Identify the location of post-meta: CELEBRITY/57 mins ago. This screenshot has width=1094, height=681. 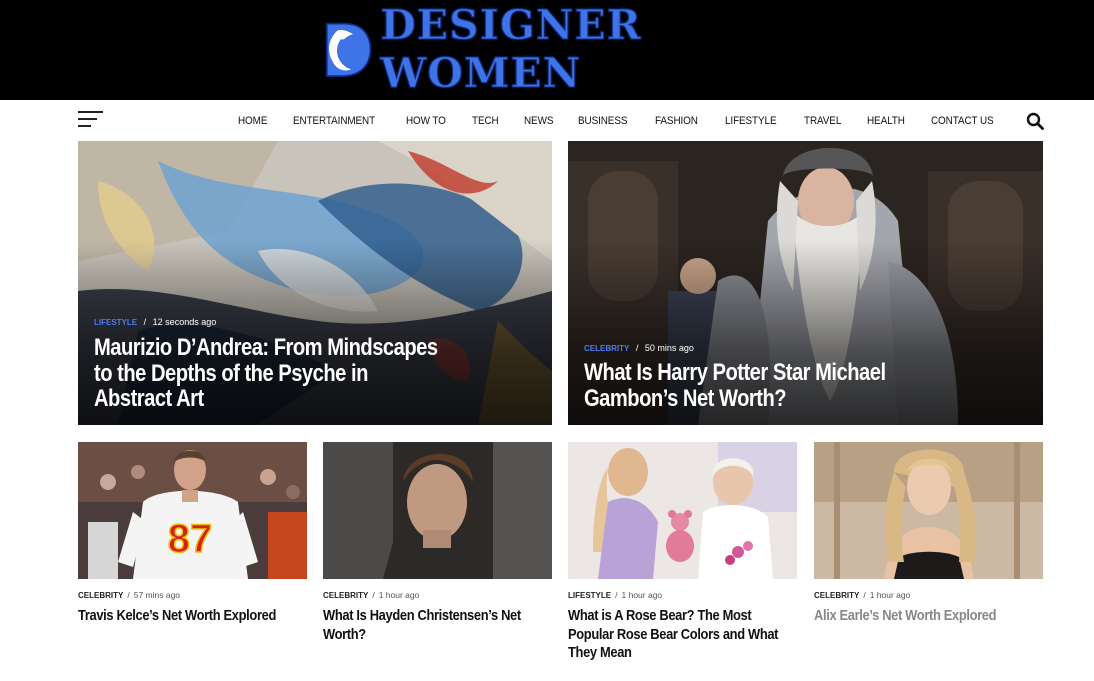
(129, 595).